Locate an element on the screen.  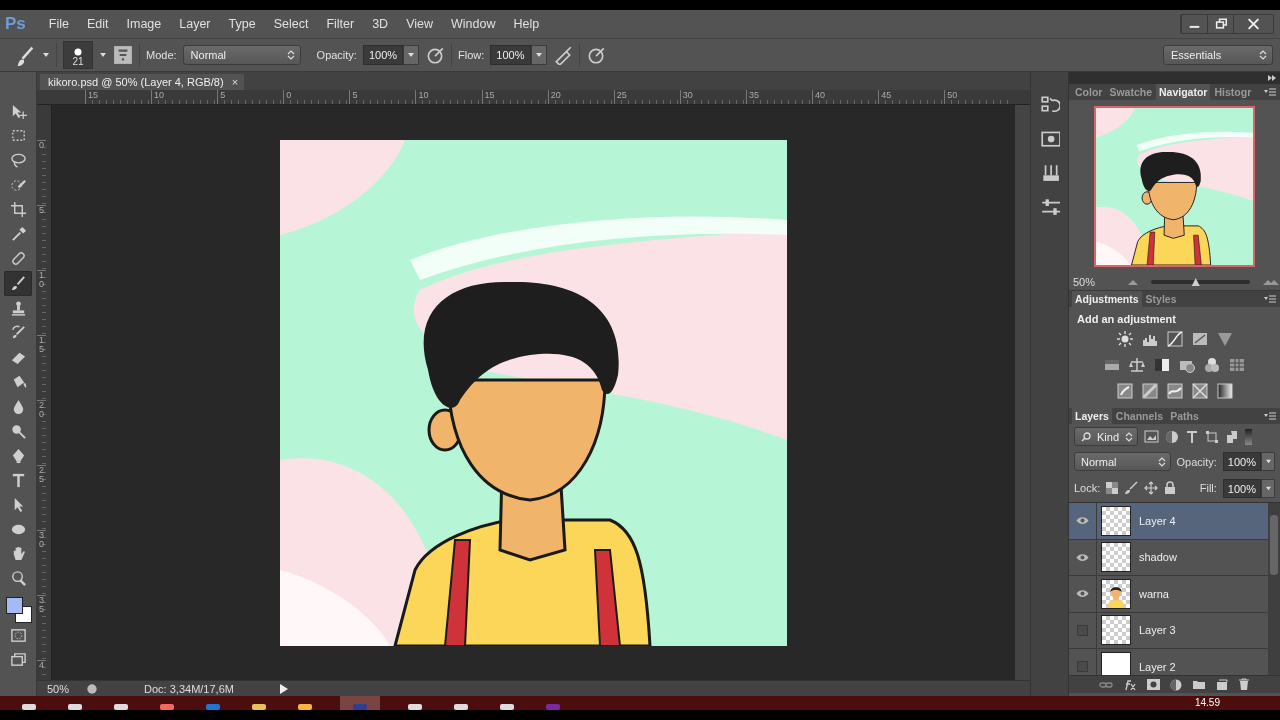
ruler-label: 0 is located at coordinates (316, 97).